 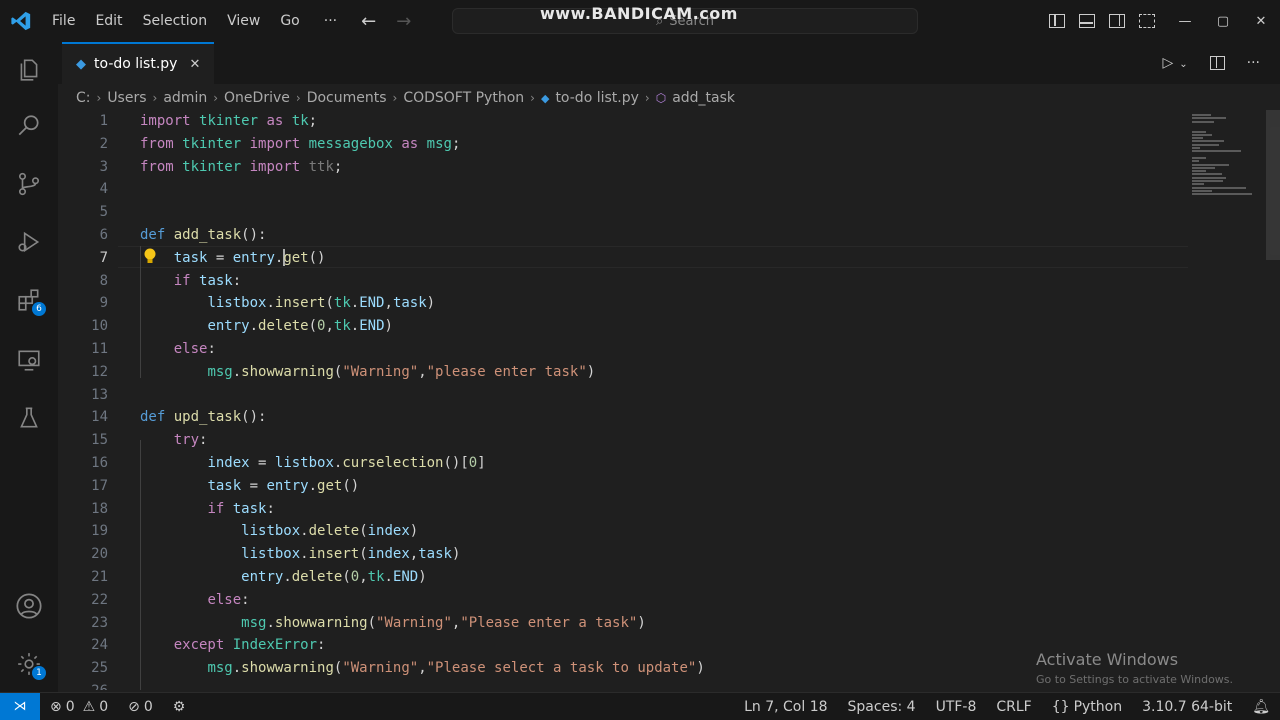 What do you see at coordinates (414, 531) in the screenshot?
I see `code-token: )` at bounding box center [414, 531].